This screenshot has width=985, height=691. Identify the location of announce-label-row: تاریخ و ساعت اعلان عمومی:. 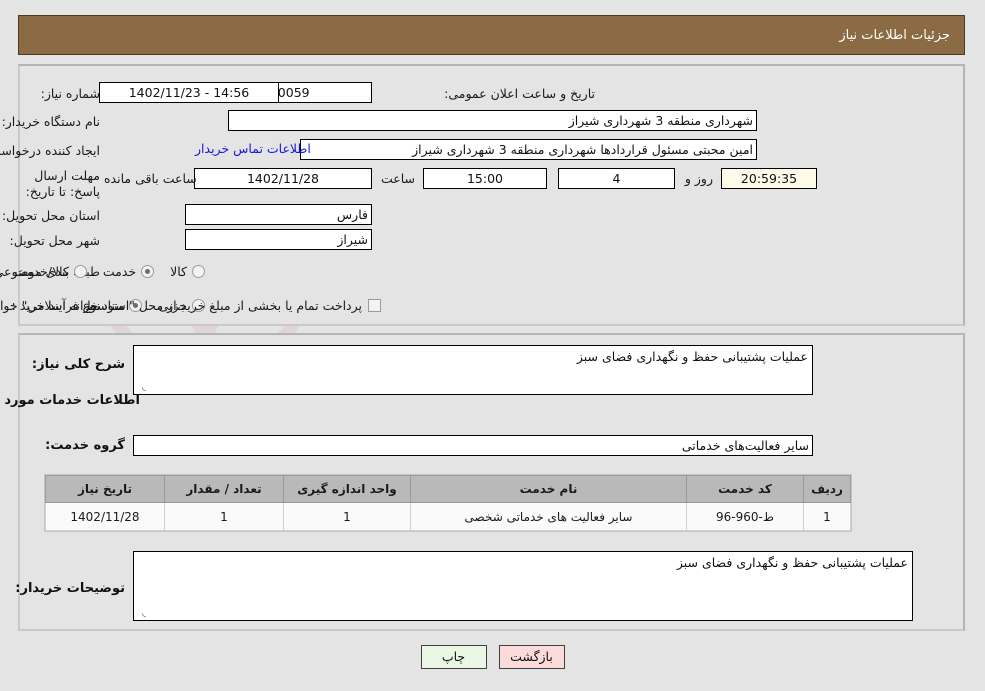
(519, 93).